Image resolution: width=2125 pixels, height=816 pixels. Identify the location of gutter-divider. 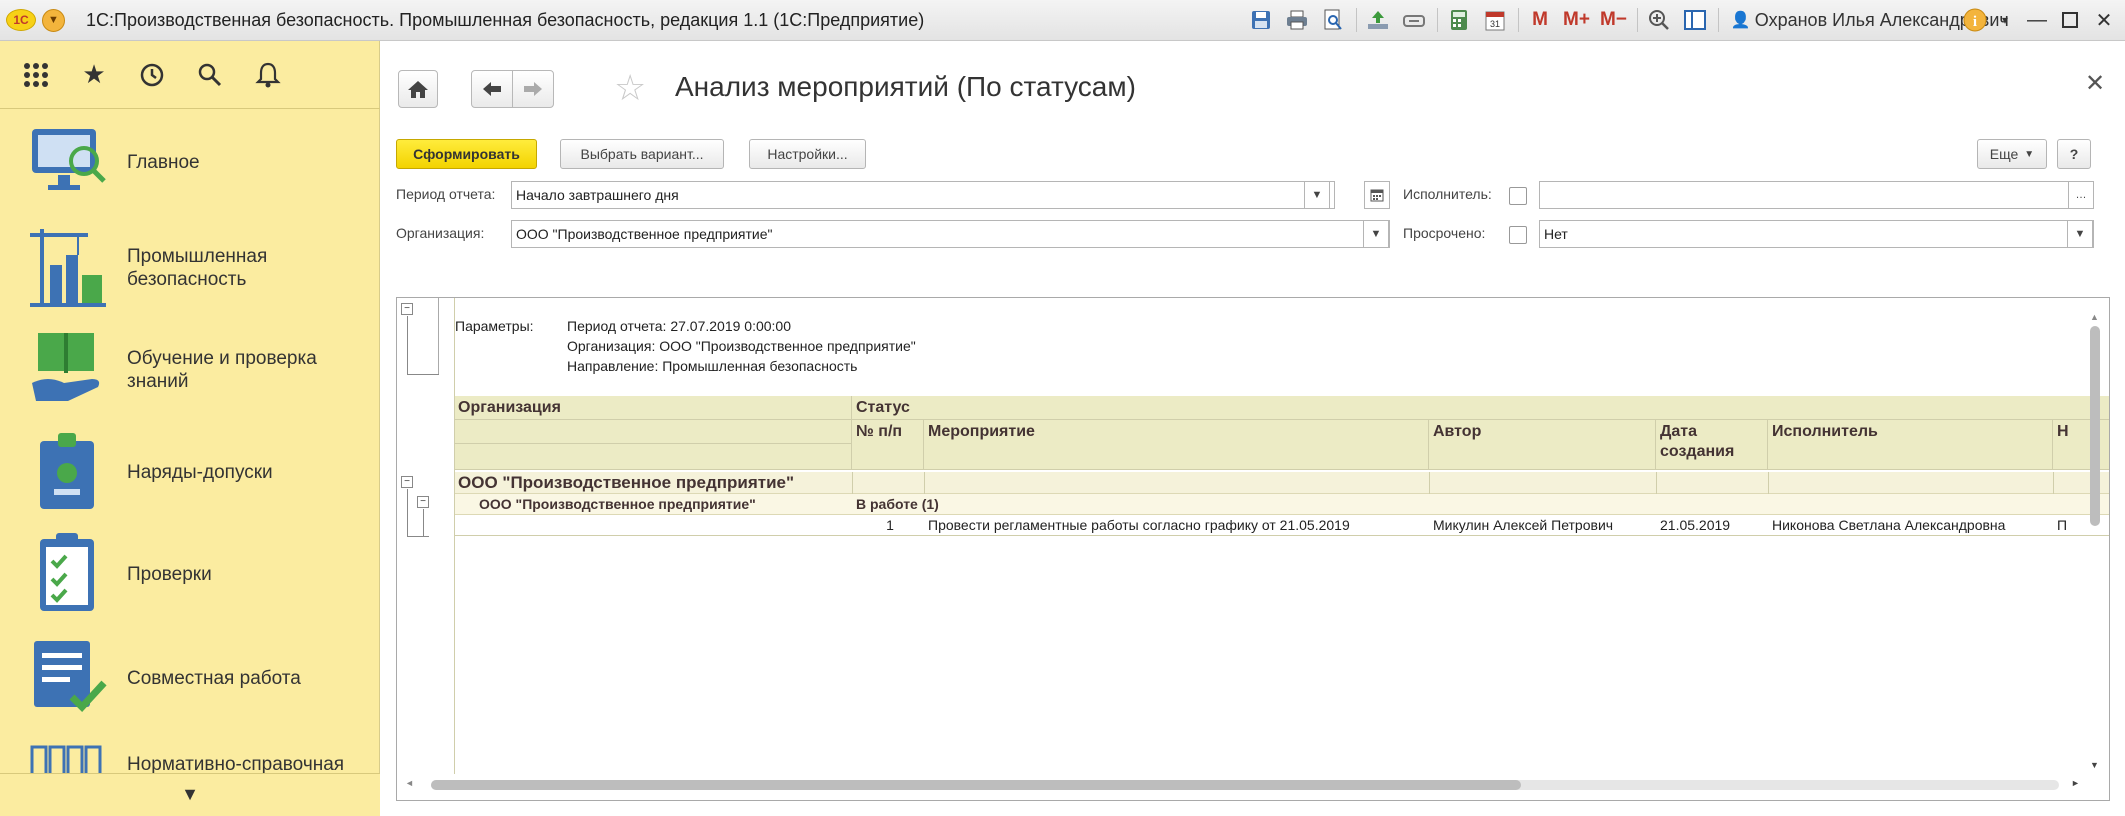
(454, 536).